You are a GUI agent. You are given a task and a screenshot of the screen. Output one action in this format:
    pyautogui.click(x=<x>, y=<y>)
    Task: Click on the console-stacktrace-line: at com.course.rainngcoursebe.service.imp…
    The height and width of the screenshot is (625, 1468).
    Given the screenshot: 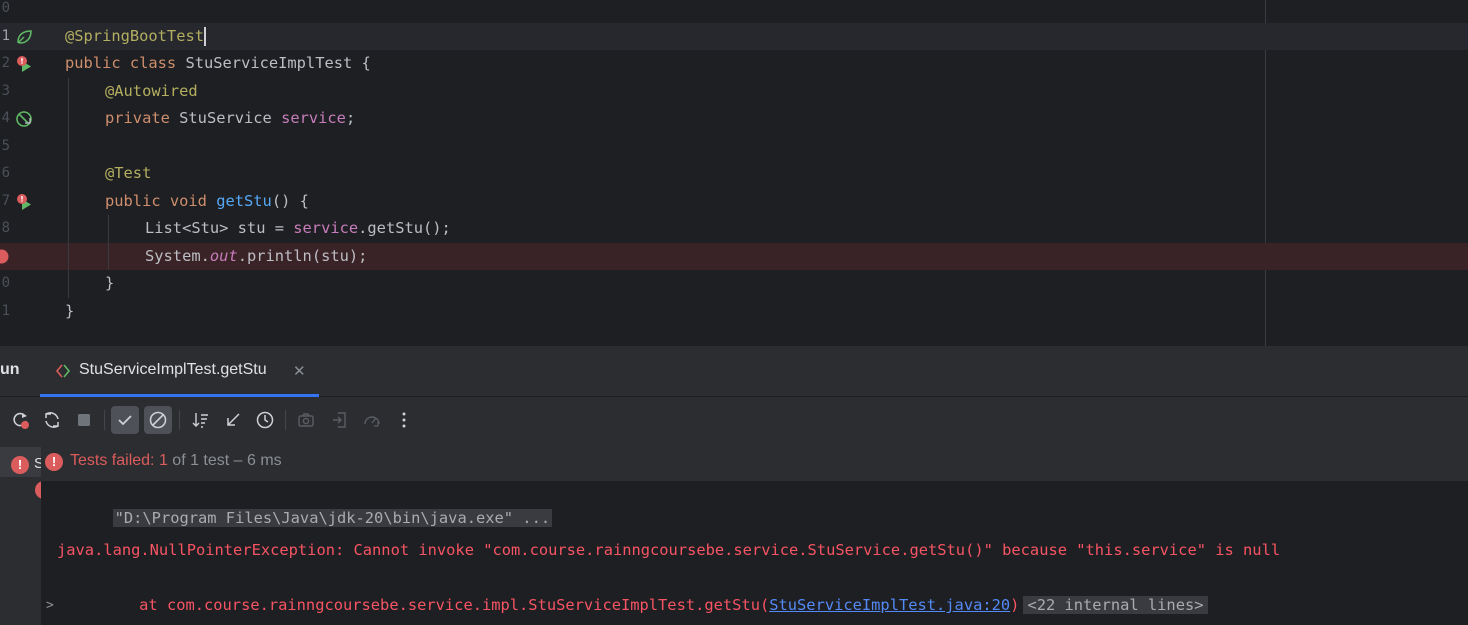 What is the action you would take?
    pyautogui.click(x=636, y=605)
    